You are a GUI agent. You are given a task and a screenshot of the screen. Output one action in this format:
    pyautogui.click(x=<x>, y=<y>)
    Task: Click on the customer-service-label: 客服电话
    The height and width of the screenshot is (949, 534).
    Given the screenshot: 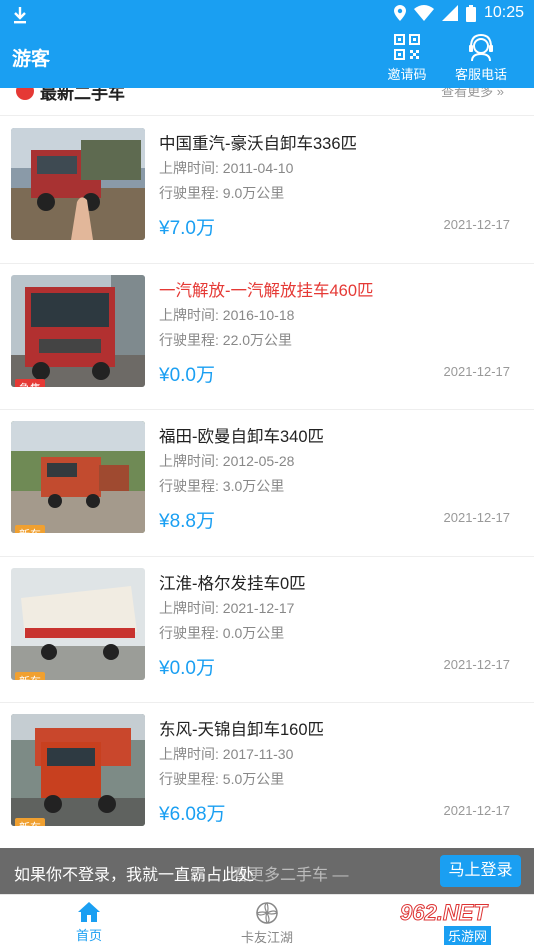 What is the action you would take?
    pyautogui.click(x=480, y=74)
    